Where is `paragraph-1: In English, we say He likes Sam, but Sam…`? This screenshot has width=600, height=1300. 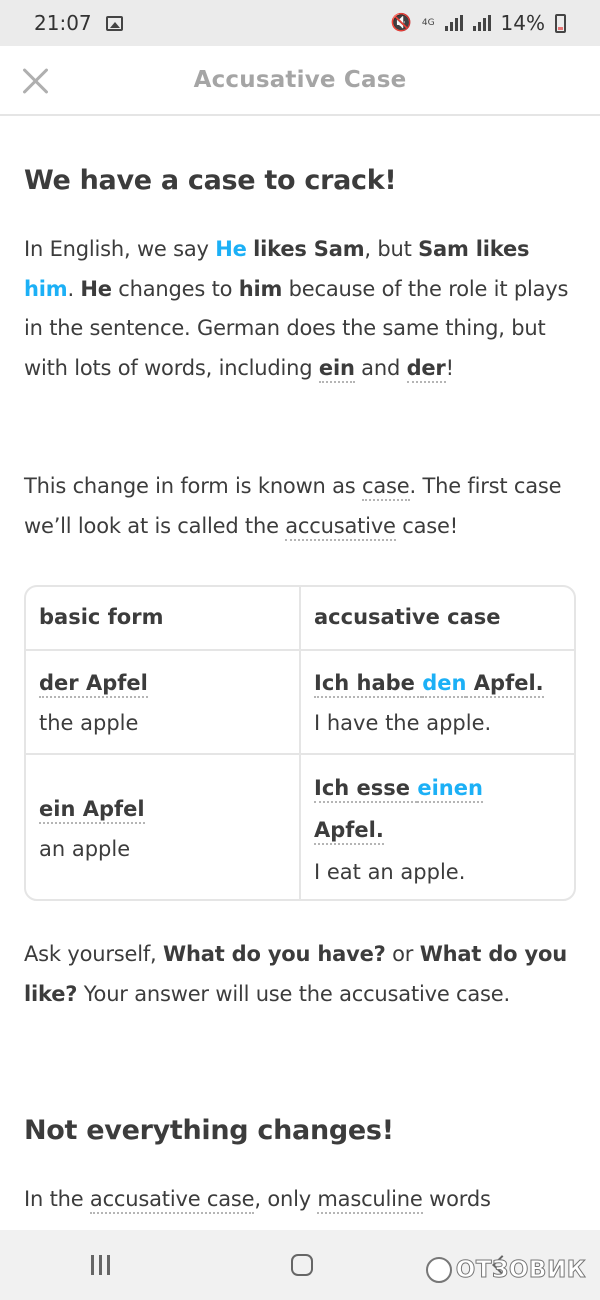
paragraph-1: In English, we say He likes Sam, but Sam… is located at coordinates (302, 309).